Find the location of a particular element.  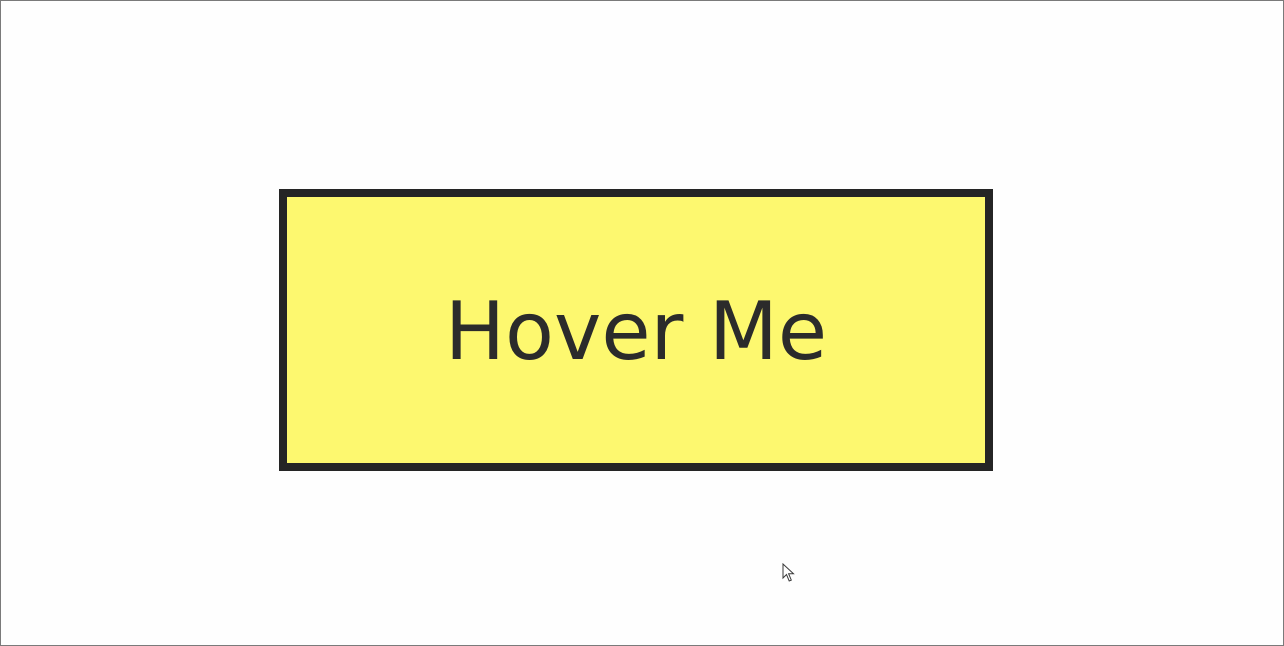

arrow-pointer-icon is located at coordinates (788, 572).